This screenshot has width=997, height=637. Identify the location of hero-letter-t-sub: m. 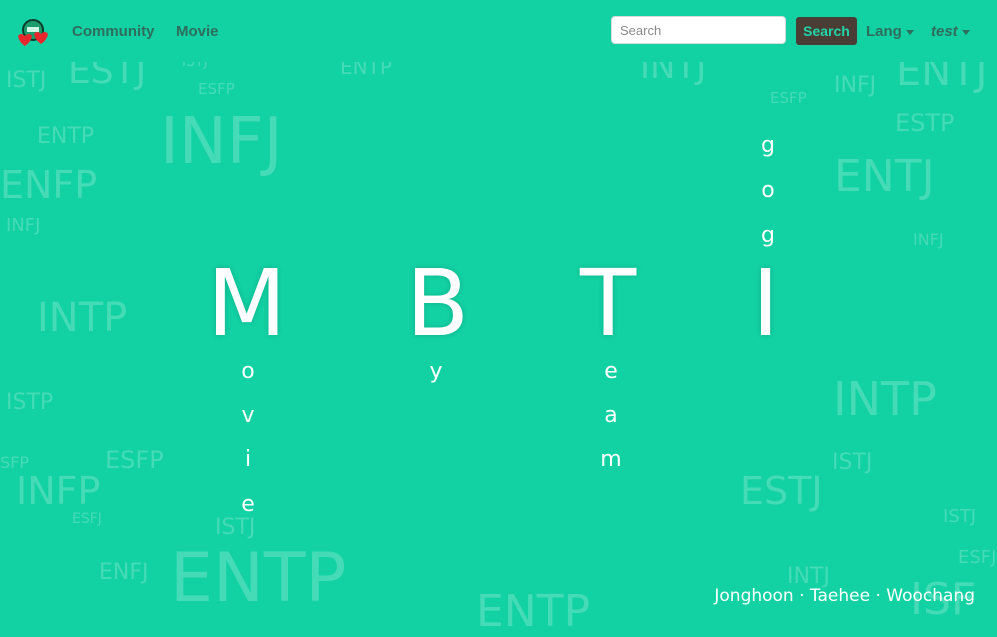
(611, 459).